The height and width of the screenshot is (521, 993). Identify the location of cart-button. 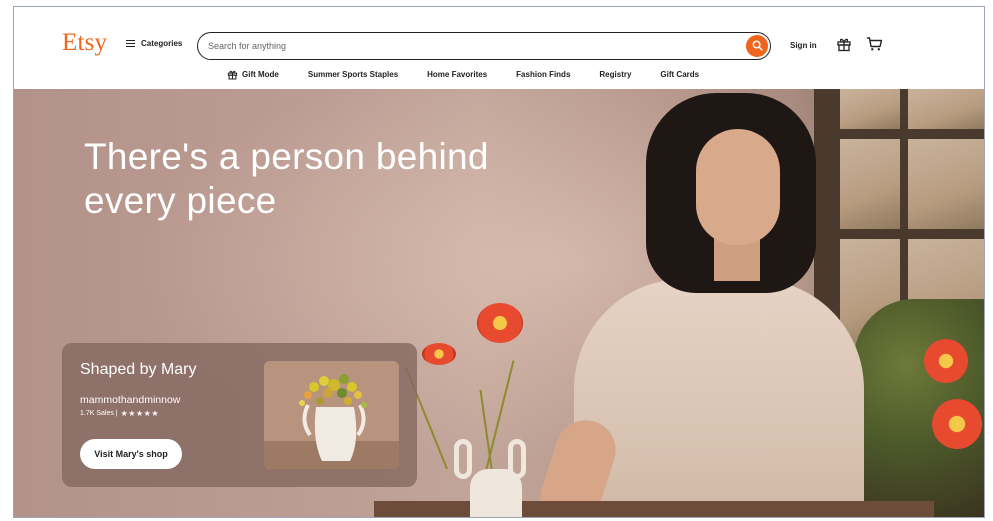
(874, 46).